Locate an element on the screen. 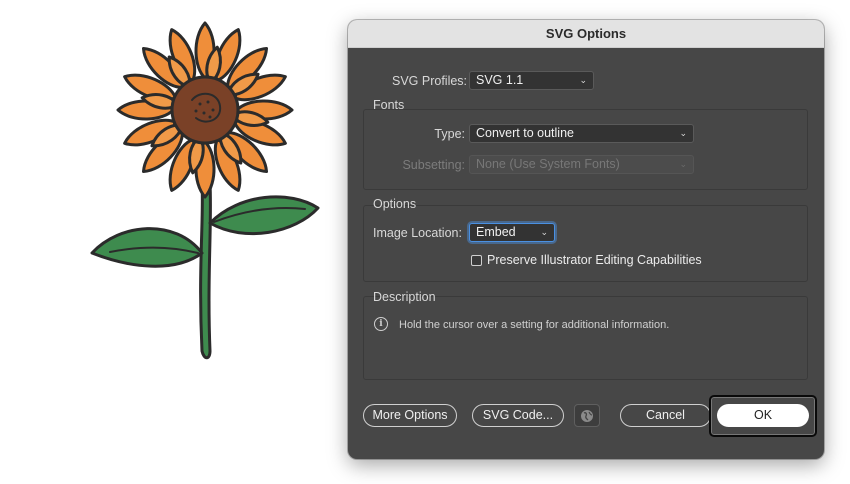 The width and height of the screenshot is (850, 484). description-group-title: Description is located at coordinates (404, 297).